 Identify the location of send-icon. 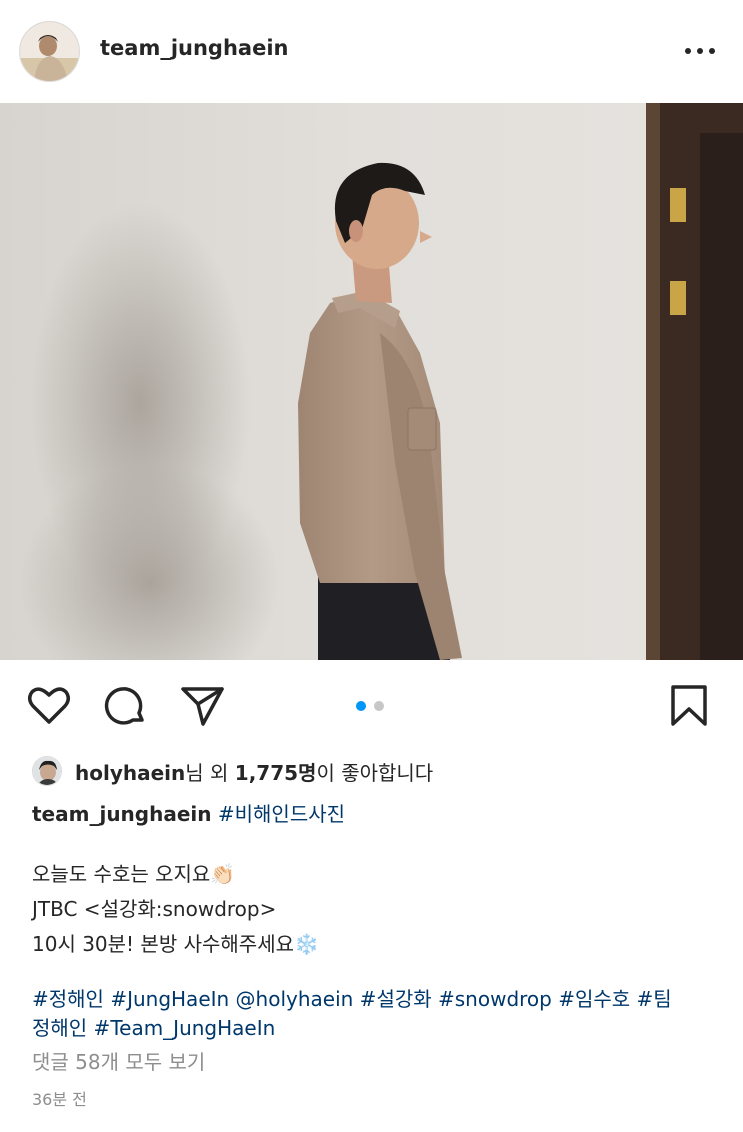
(203, 706).